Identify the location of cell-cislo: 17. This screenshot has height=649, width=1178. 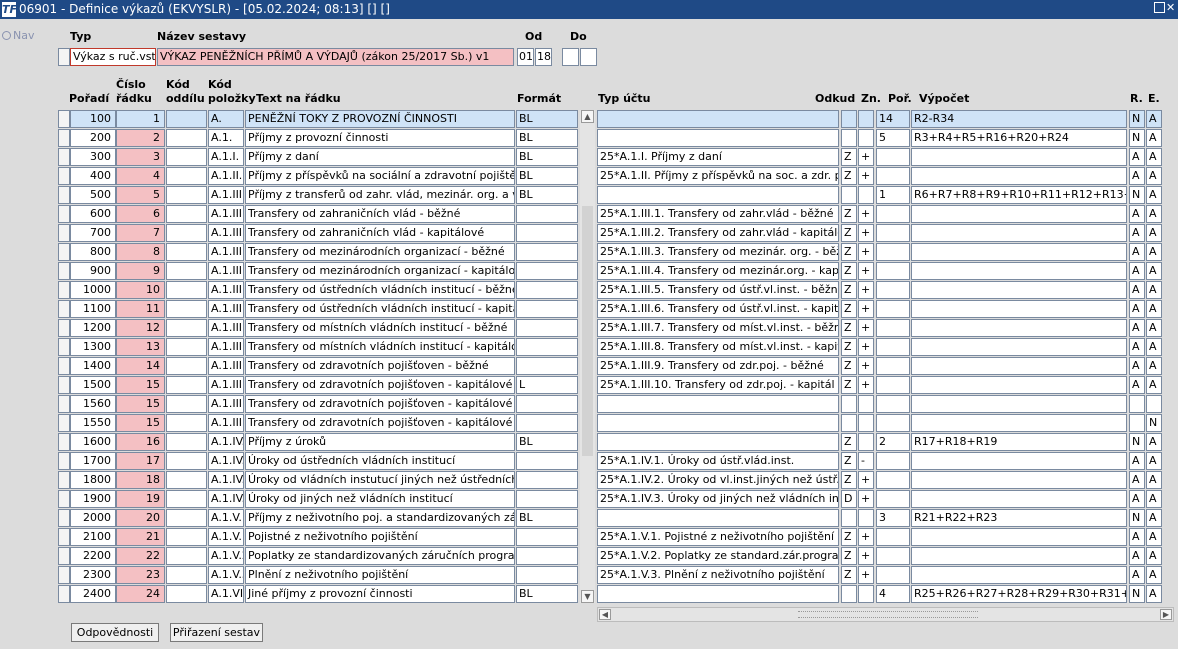
(140, 461).